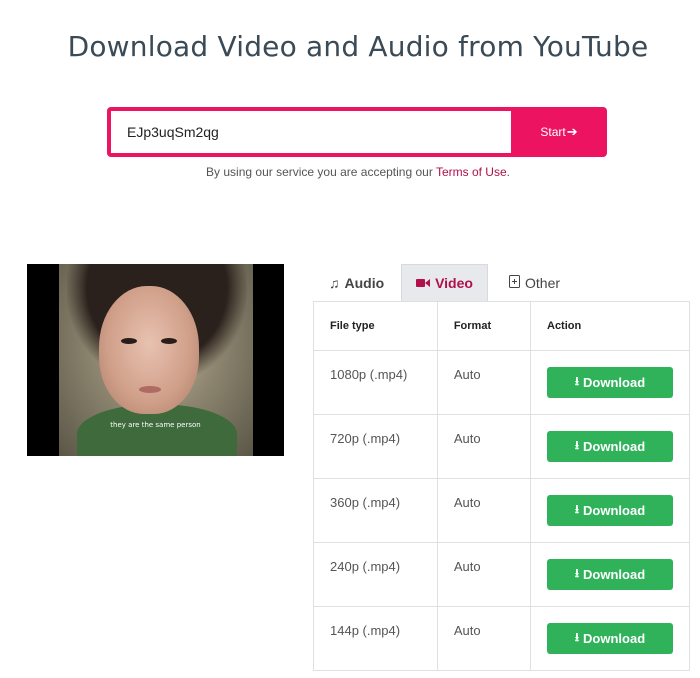  What do you see at coordinates (375, 382) in the screenshot?
I see `file-type-cell: 1080p (.mp4)` at bounding box center [375, 382].